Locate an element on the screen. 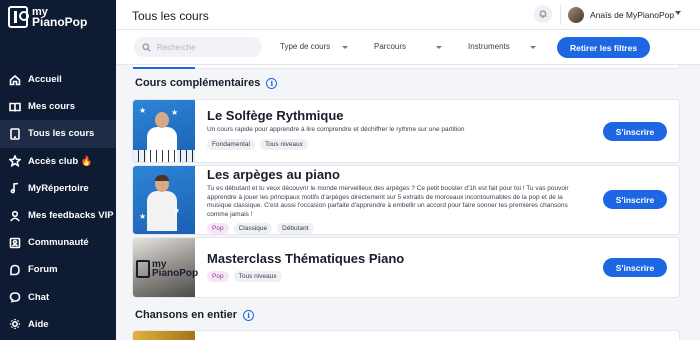 This screenshot has width=700, height=340. book-icon is located at coordinates (15, 107).